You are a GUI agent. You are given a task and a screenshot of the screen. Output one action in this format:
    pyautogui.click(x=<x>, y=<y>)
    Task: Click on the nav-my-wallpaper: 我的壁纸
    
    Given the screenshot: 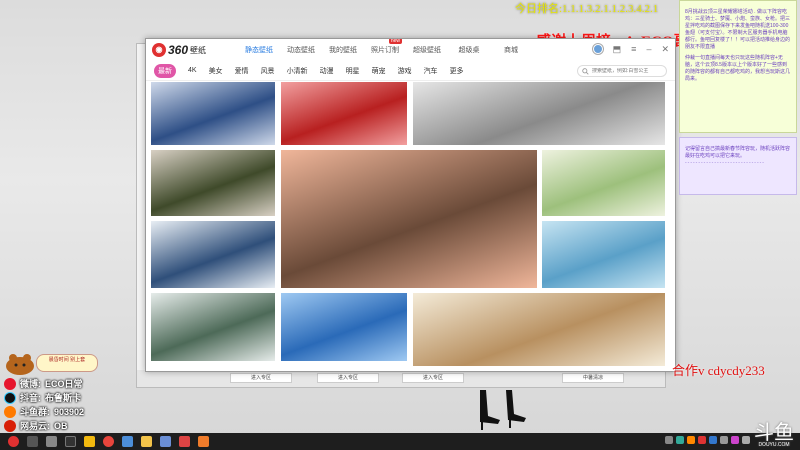 What is the action you would take?
    pyautogui.click(x=343, y=50)
    